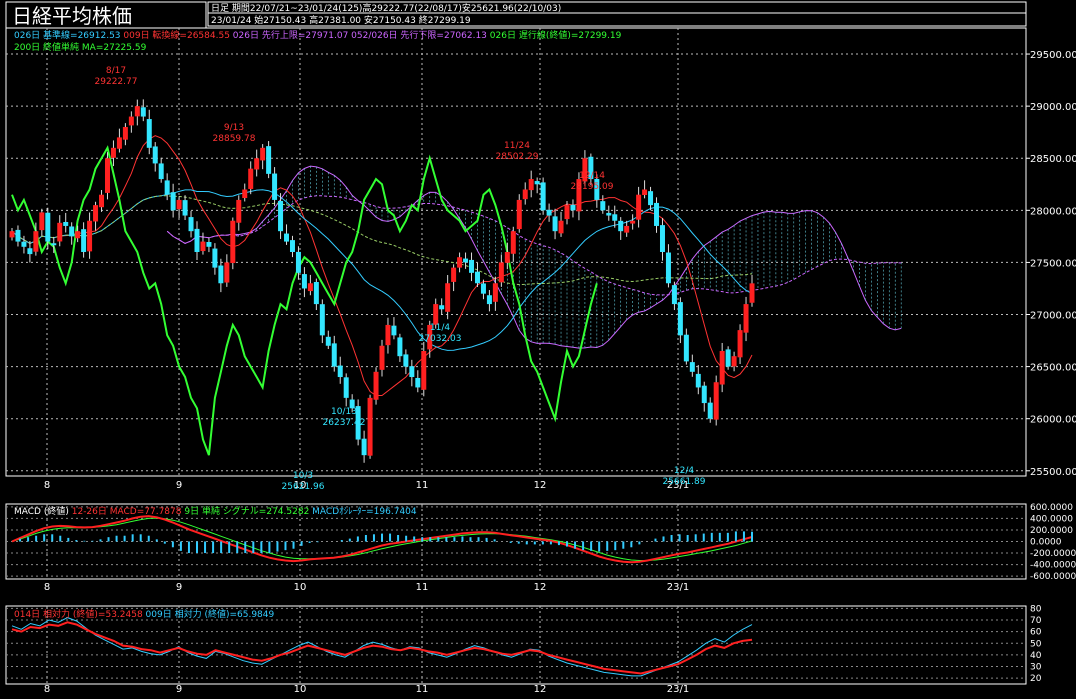 Image resolution: width=1076 pixels, height=699 pixels. What do you see at coordinates (300, 689) in the screenshot?
I see `x-tick-label: 10` at bounding box center [300, 689].